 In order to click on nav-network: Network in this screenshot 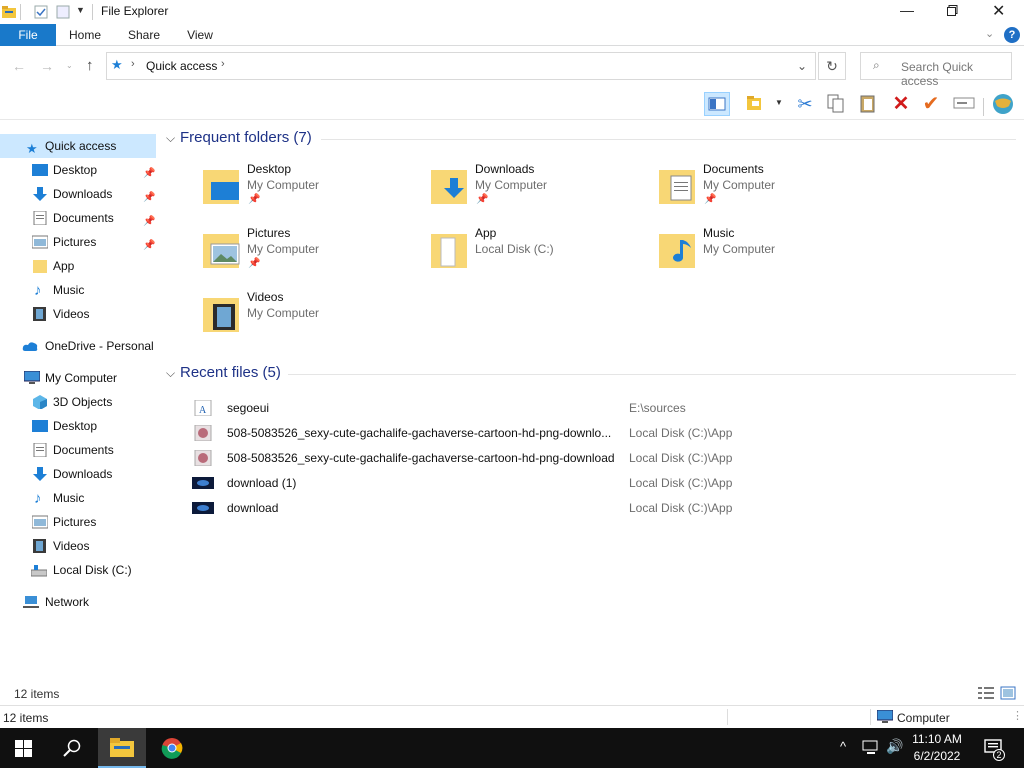, I will do `click(78, 602)`.